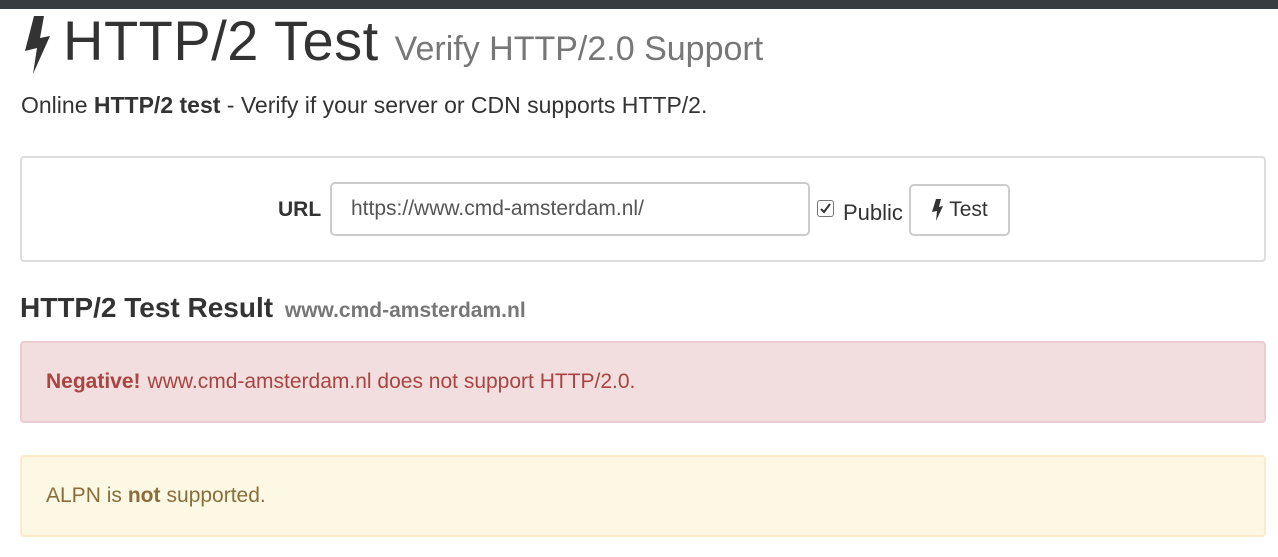  Describe the element at coordinates (405, 310) in the screenshot. I see `result-domain: www.cmd-amsterdam.nl` at that location.